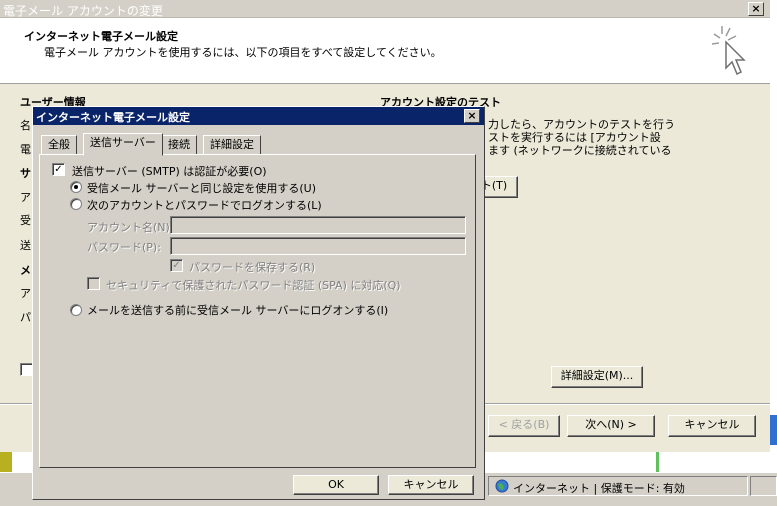 The height and width of the screenshot is (506, 777). What do you see at coordinates (611, 426) in the screenshot?
I see `next-button: 次へ(N) >` at bounding box center [611, 426].